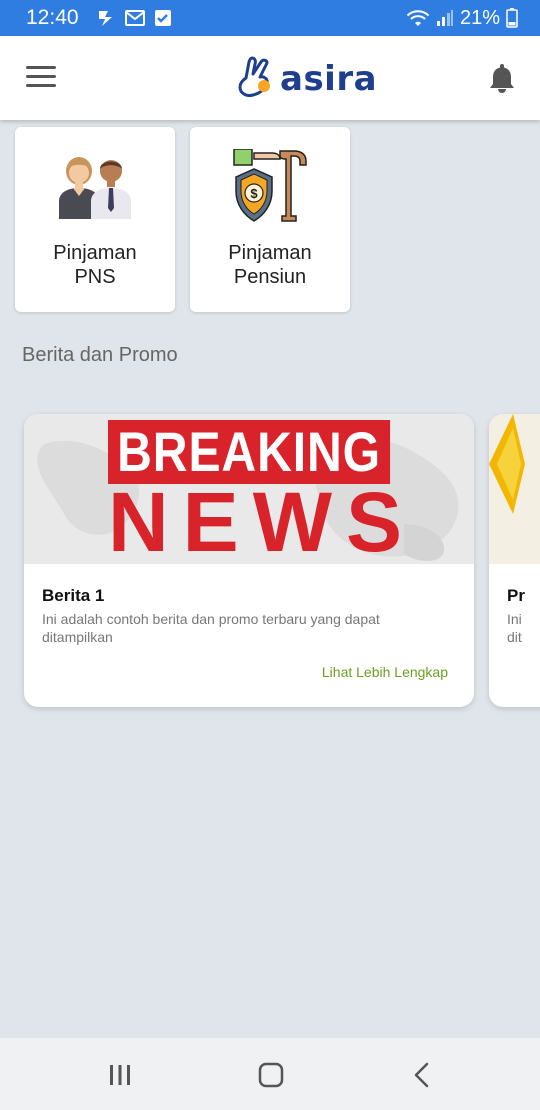  Describe the element at coordinates (120, 1075) in the screenshot. I see `recent-apps-icon` at that location.